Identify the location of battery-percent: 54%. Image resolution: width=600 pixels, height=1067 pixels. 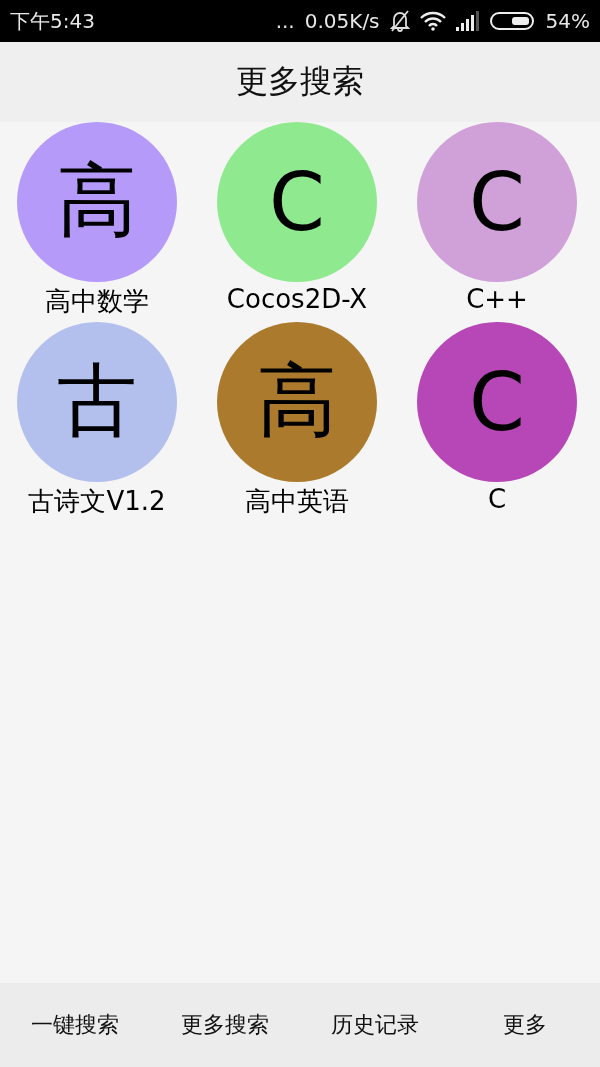
(567, 21).